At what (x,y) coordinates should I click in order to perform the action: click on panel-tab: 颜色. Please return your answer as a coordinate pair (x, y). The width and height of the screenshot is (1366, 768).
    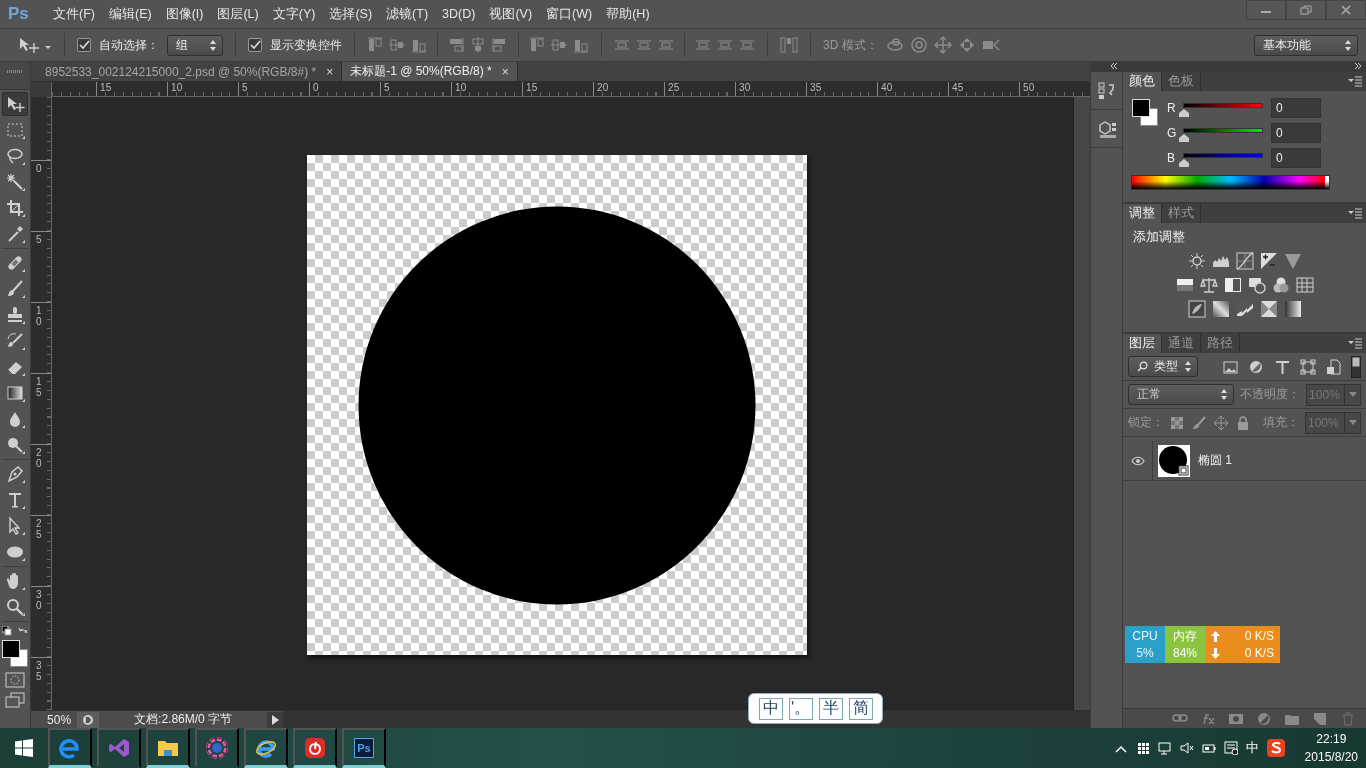
    Looking at the image, I should click on (1142, 81).